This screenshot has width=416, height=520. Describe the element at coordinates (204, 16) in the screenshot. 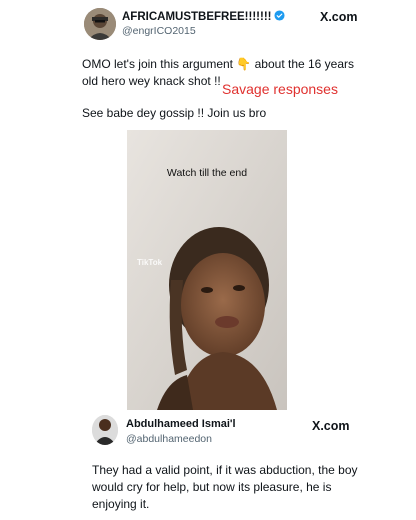

I see `display-name: AFRICAMUSTBEFREE!!!!!!!` at that location.